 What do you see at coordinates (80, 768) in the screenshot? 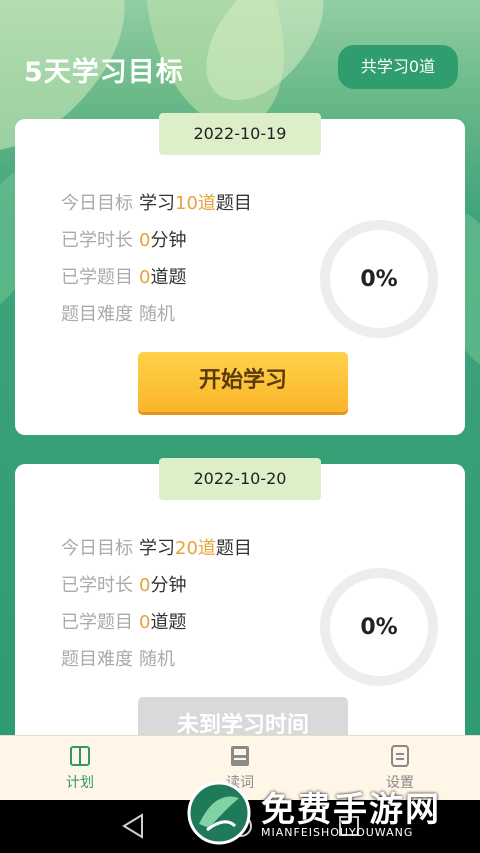
I see `tab-plan: 计划` at bounding box center [80, 768].